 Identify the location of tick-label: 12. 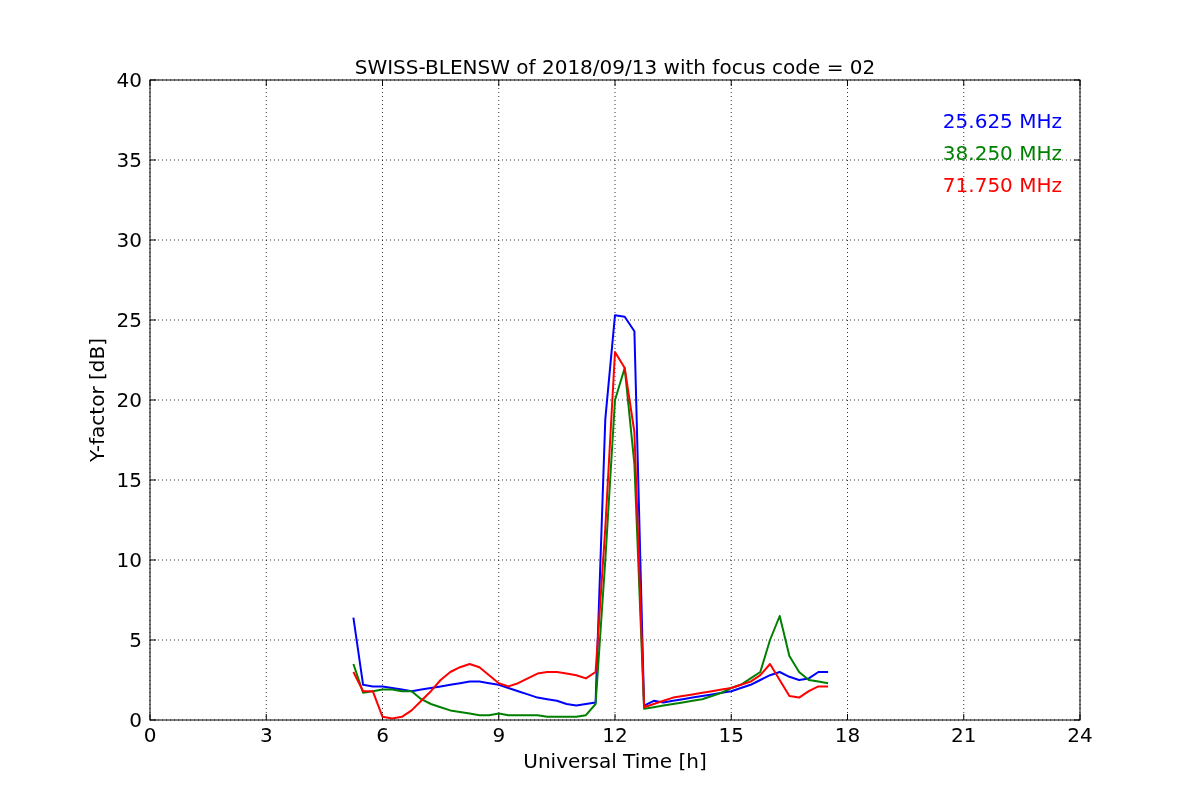
(615, 735).